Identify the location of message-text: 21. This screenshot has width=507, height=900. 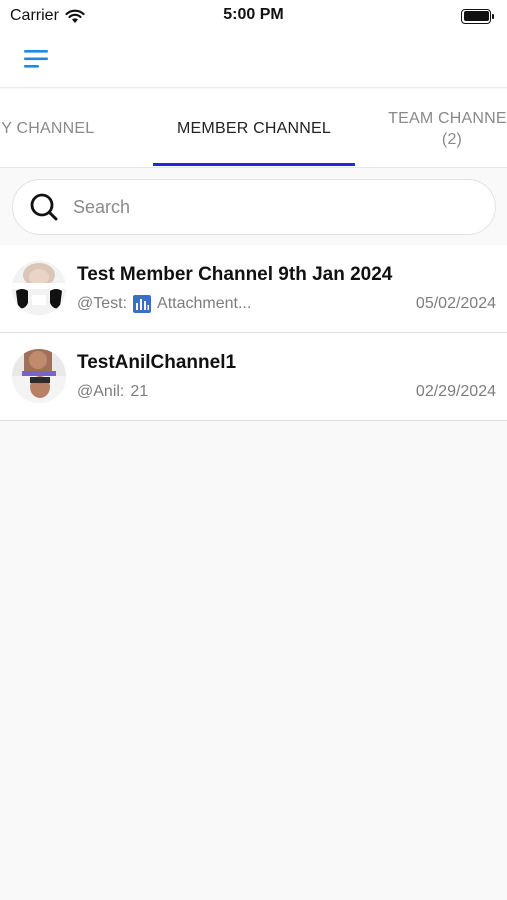
(139, 391).